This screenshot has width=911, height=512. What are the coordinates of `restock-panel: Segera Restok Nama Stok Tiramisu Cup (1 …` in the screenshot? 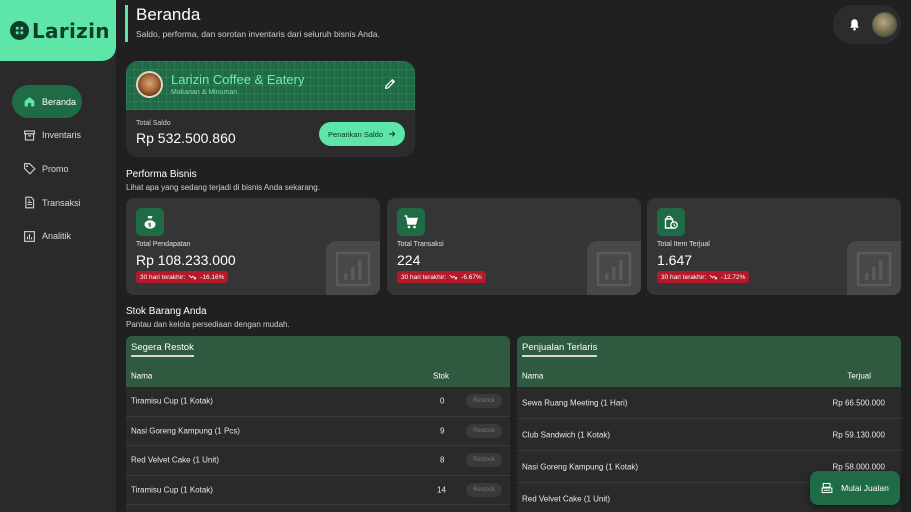 It's located at (318, 424).